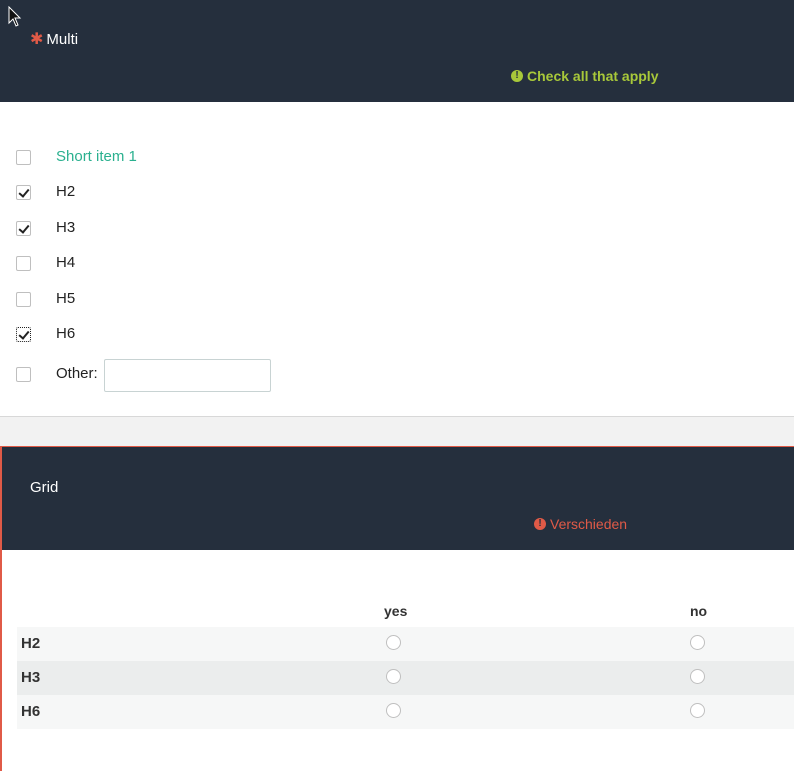 The image size is (794, 771). Describe the element at coordinates (31, 677) in the screenshot. I see `grid-row-label: H3` at that location.